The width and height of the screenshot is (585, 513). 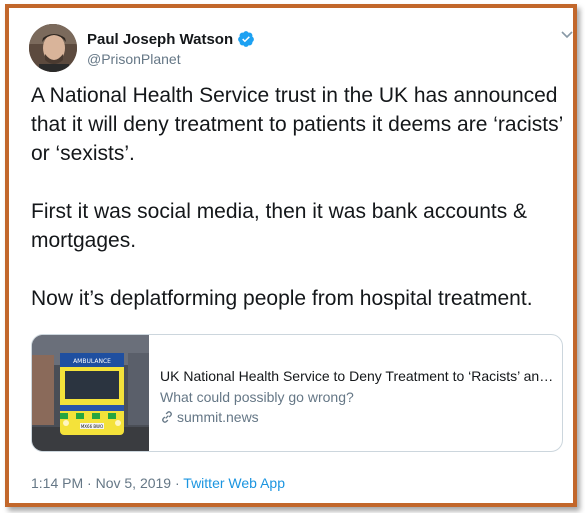 I want to click on card-thumbnail: AMBULANCE MX66 BWO, so click(x=90, y=393).